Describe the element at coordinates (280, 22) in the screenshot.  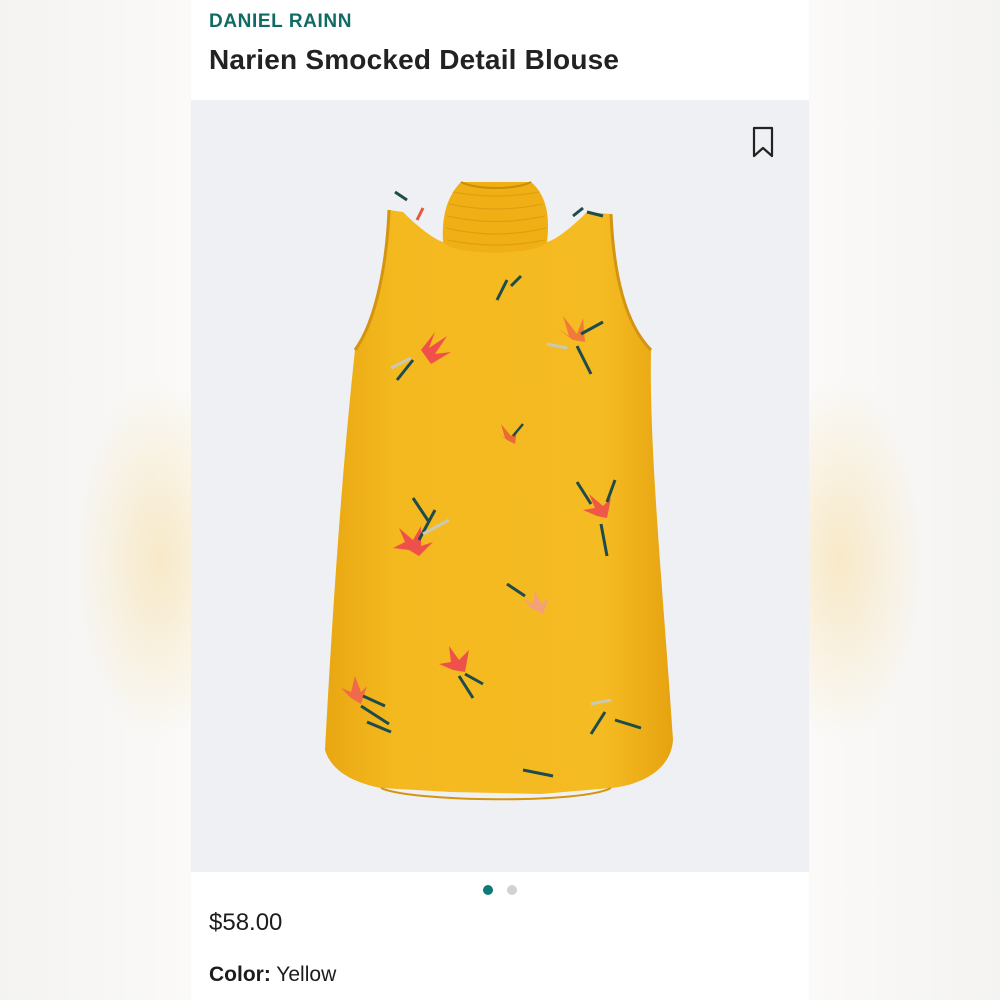
I see `brand-name: DANIEL RAINN` at that location.